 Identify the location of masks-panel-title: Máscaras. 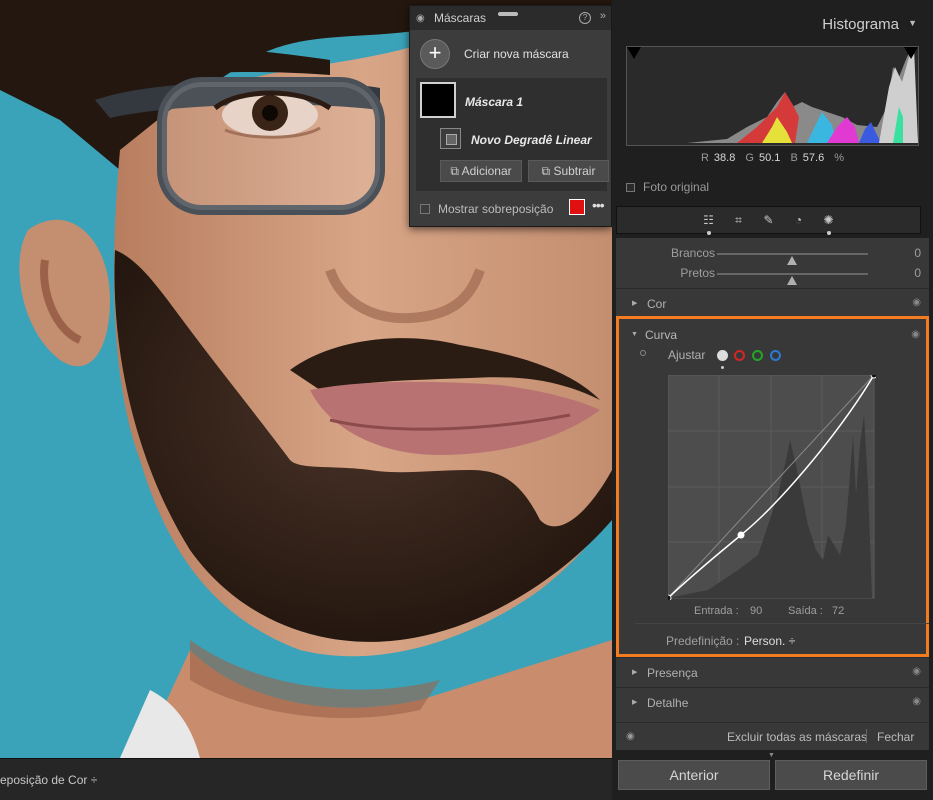
(460, 18).